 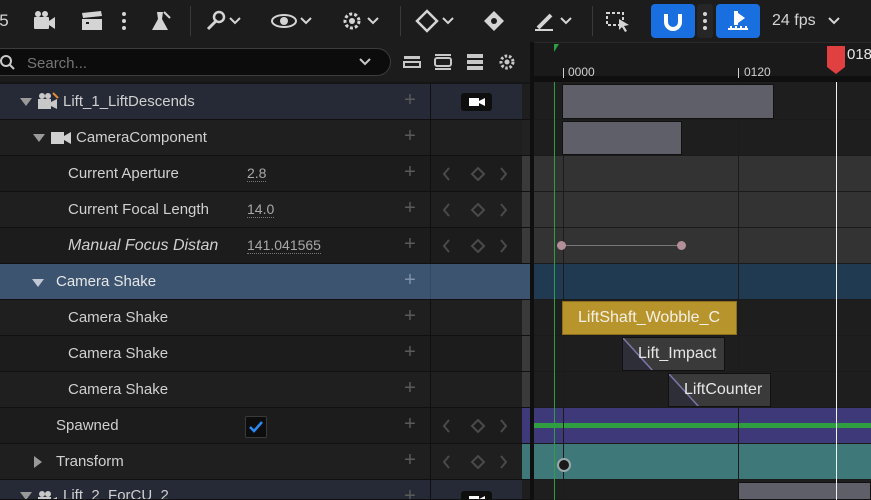 What do you see at coordinates (673, 21) in the screenshot?
I see `magnet-icon` at bounding box center [673, 21].